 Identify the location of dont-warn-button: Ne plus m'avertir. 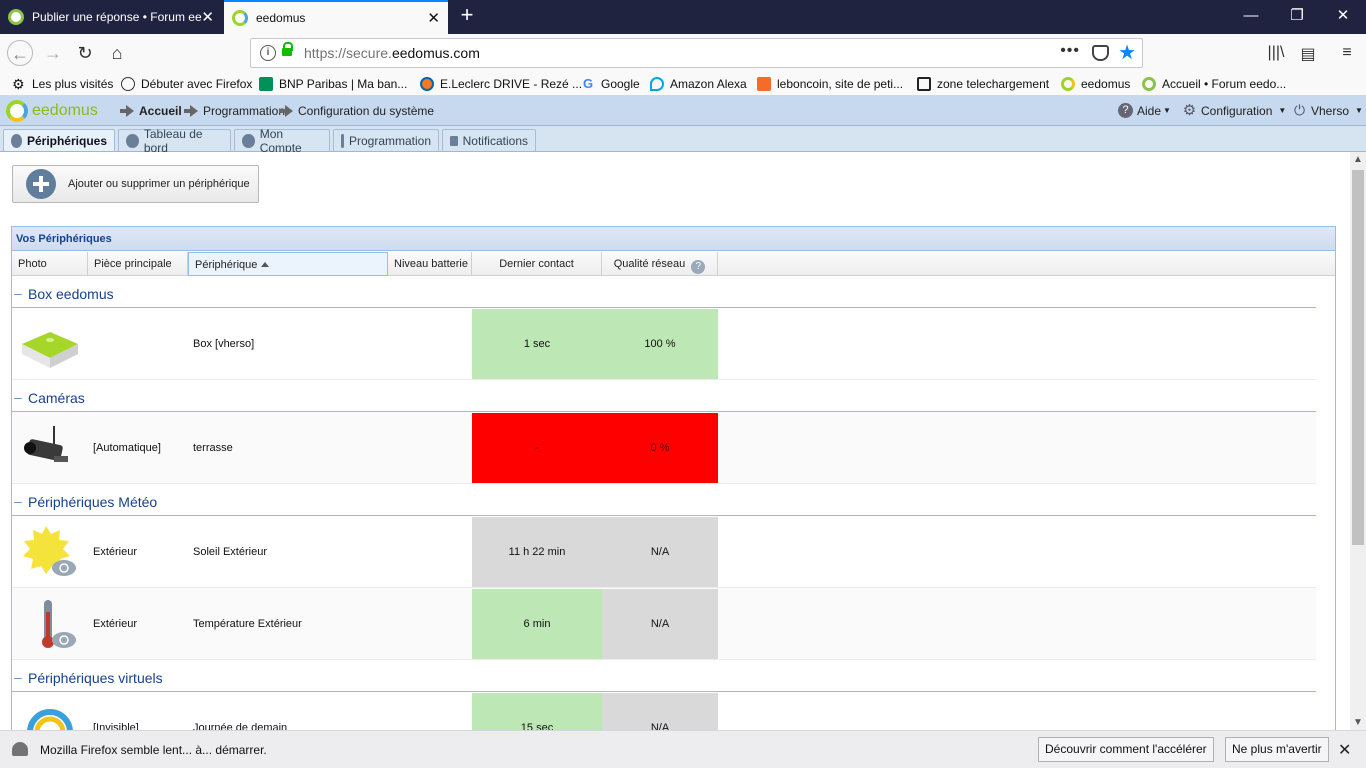
(1277, 749).